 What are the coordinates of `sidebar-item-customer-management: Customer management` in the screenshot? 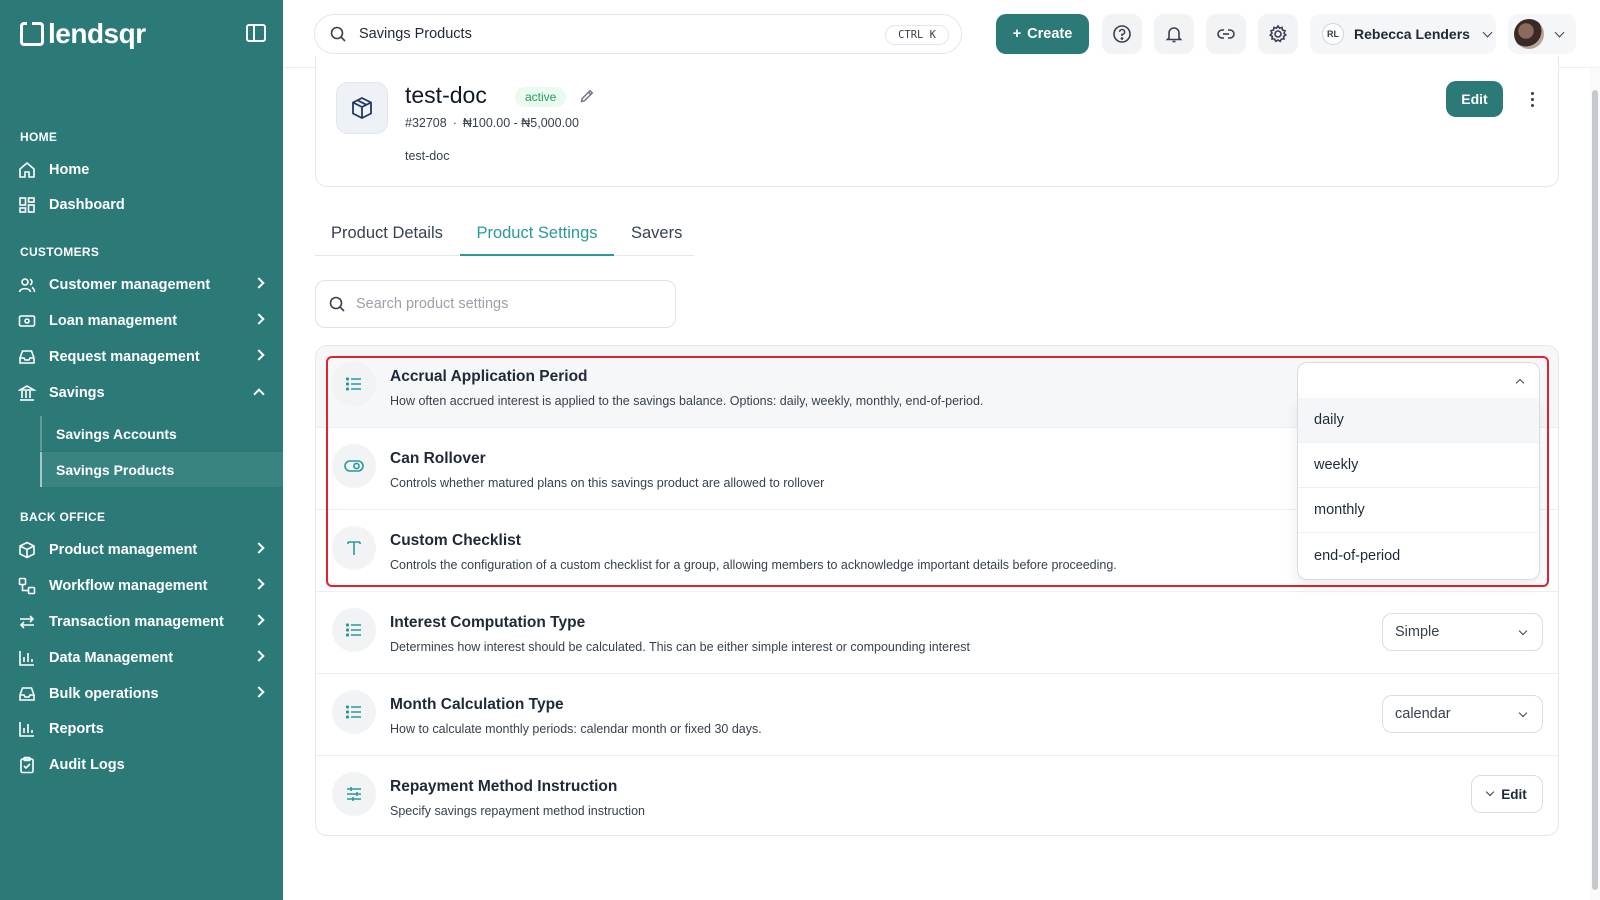 It's located at (141, 285).